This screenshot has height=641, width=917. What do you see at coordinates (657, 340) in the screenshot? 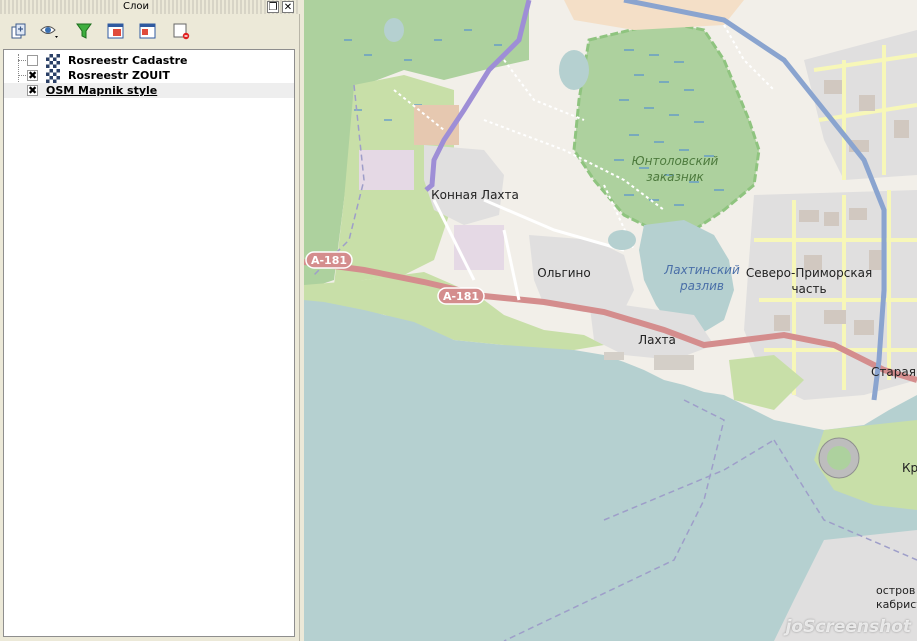
I see `place-label: Лахта` at bounding box center [657, 340].